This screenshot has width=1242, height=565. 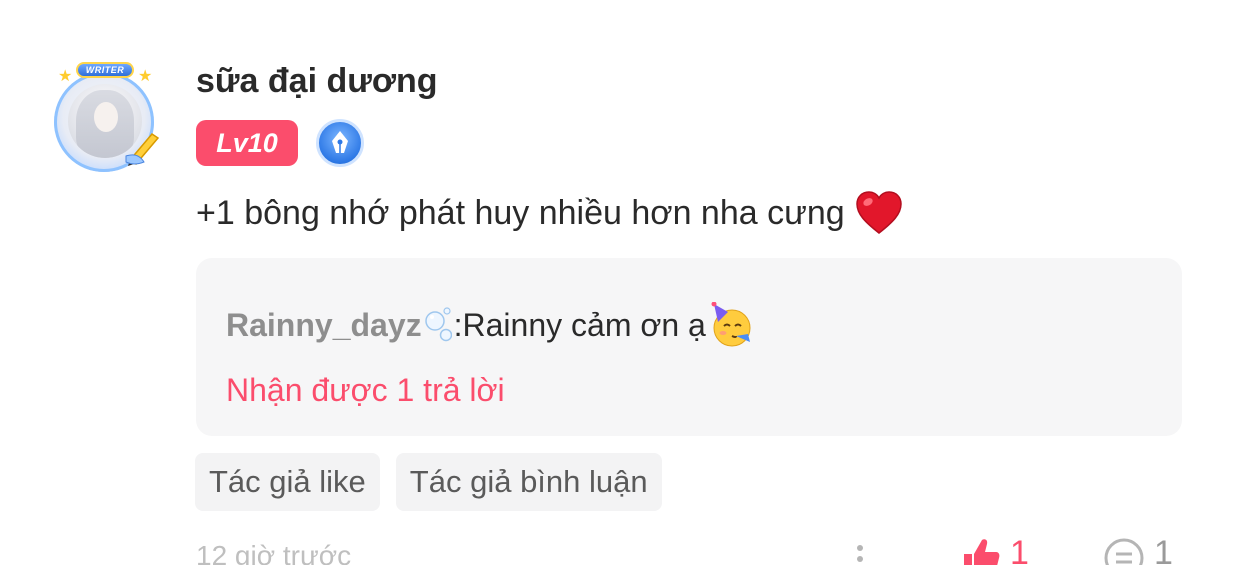 I want to click on like-count: 1, so click(x=1019, y=549).